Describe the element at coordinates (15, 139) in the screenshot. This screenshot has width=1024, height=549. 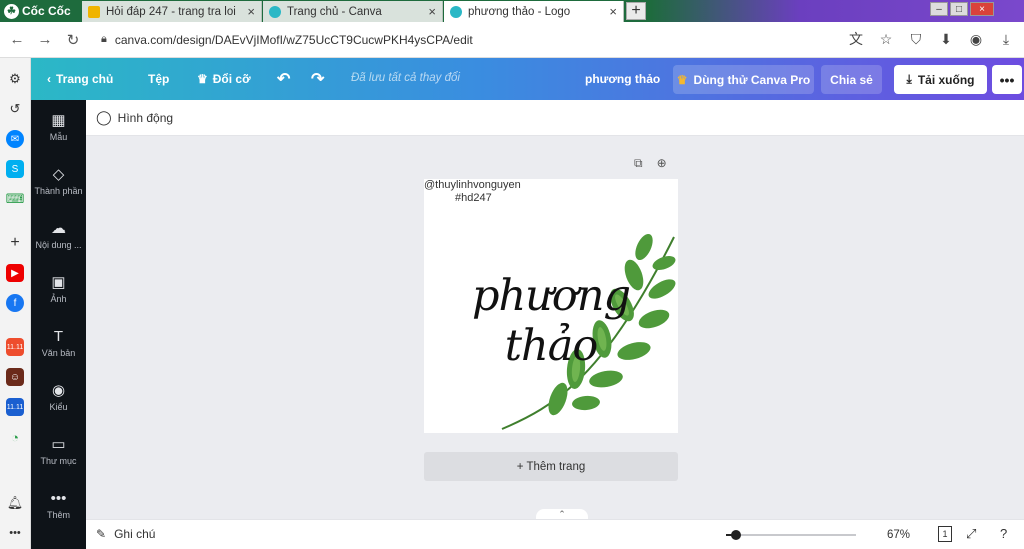
I see `messenger-icon: ✉` at that location.